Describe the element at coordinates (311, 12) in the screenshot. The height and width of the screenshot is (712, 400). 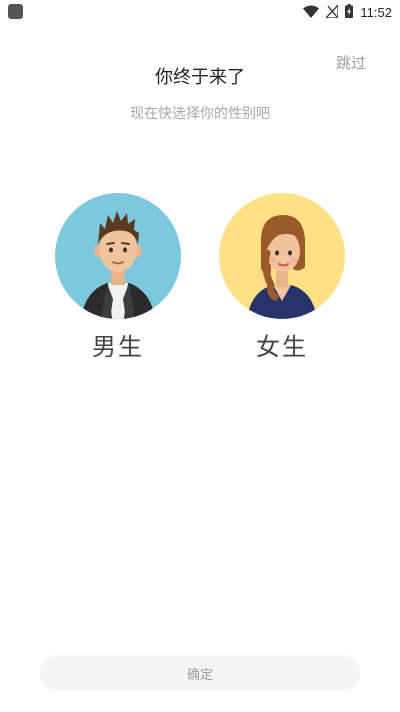
I see `wifi-icon` at that location.